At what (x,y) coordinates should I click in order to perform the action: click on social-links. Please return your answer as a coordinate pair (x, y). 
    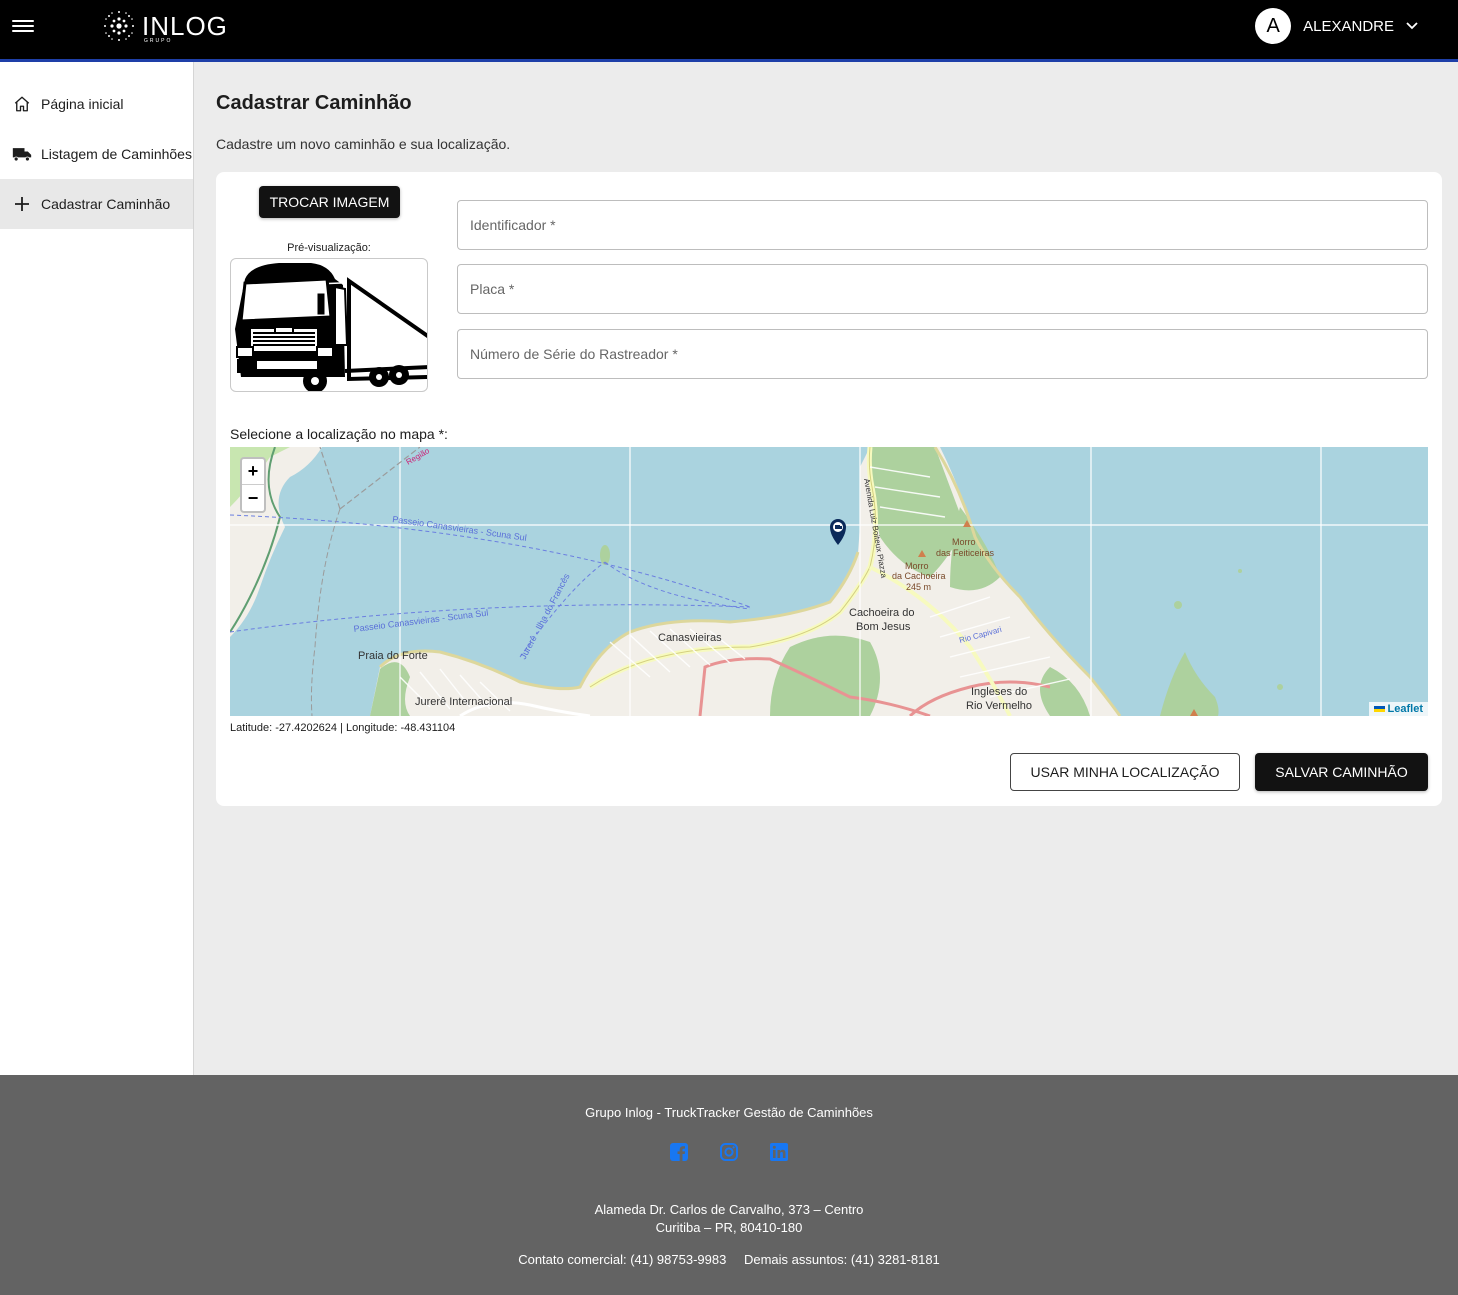
    Looking at the image, I should click on (729, 1152).